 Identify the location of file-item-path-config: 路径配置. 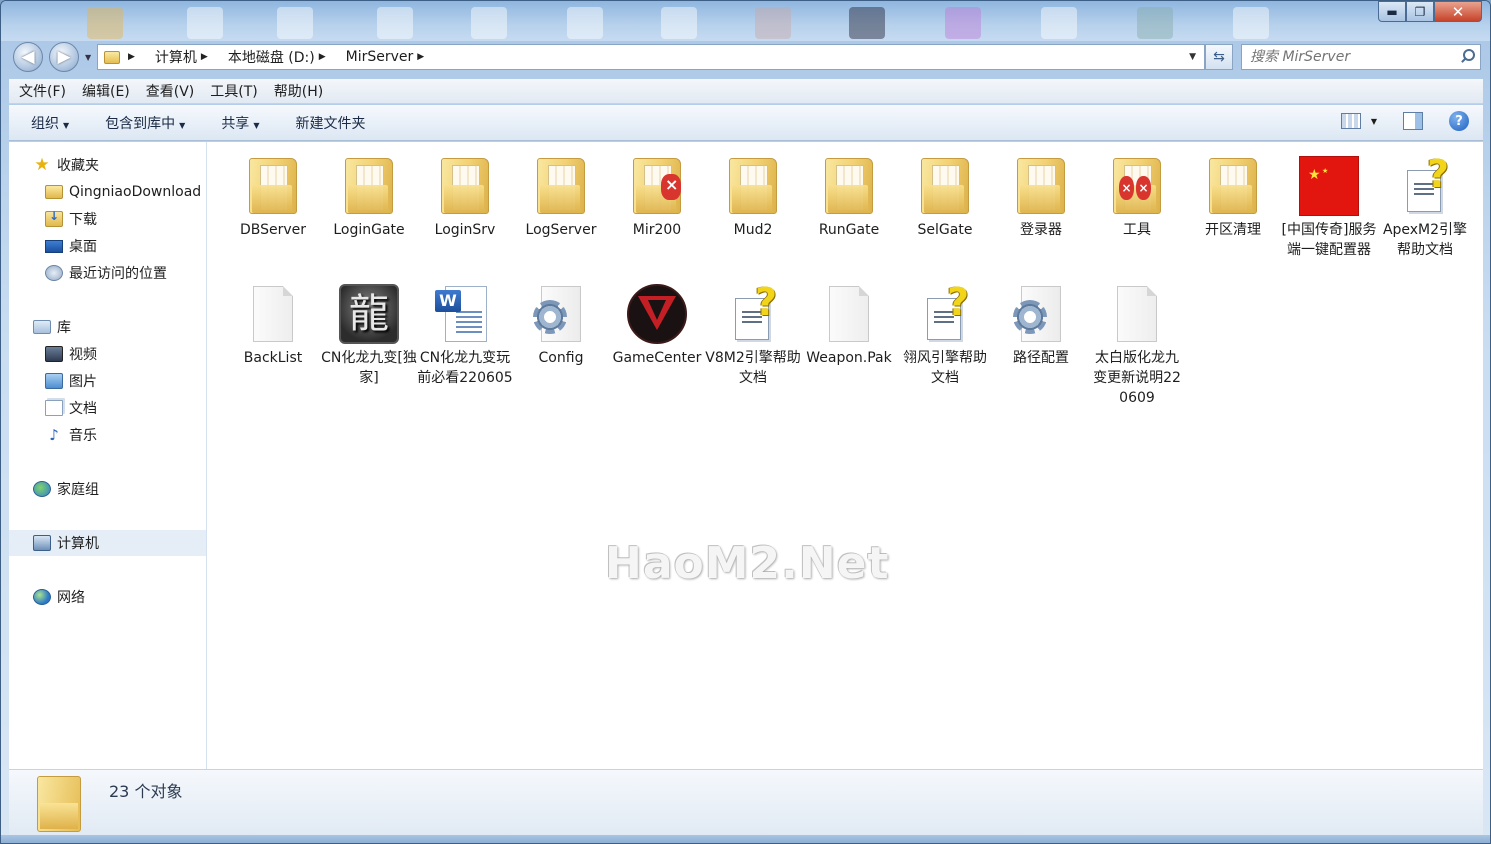
(1041, 325).